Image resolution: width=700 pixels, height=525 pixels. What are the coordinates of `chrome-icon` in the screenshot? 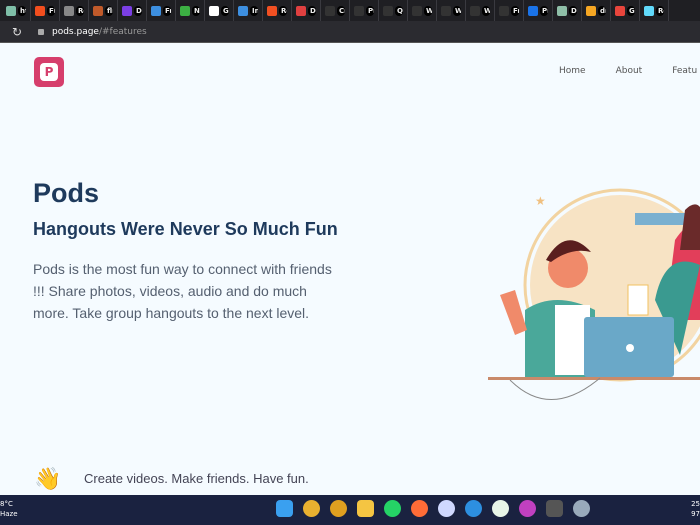 It's located at (311, 508).